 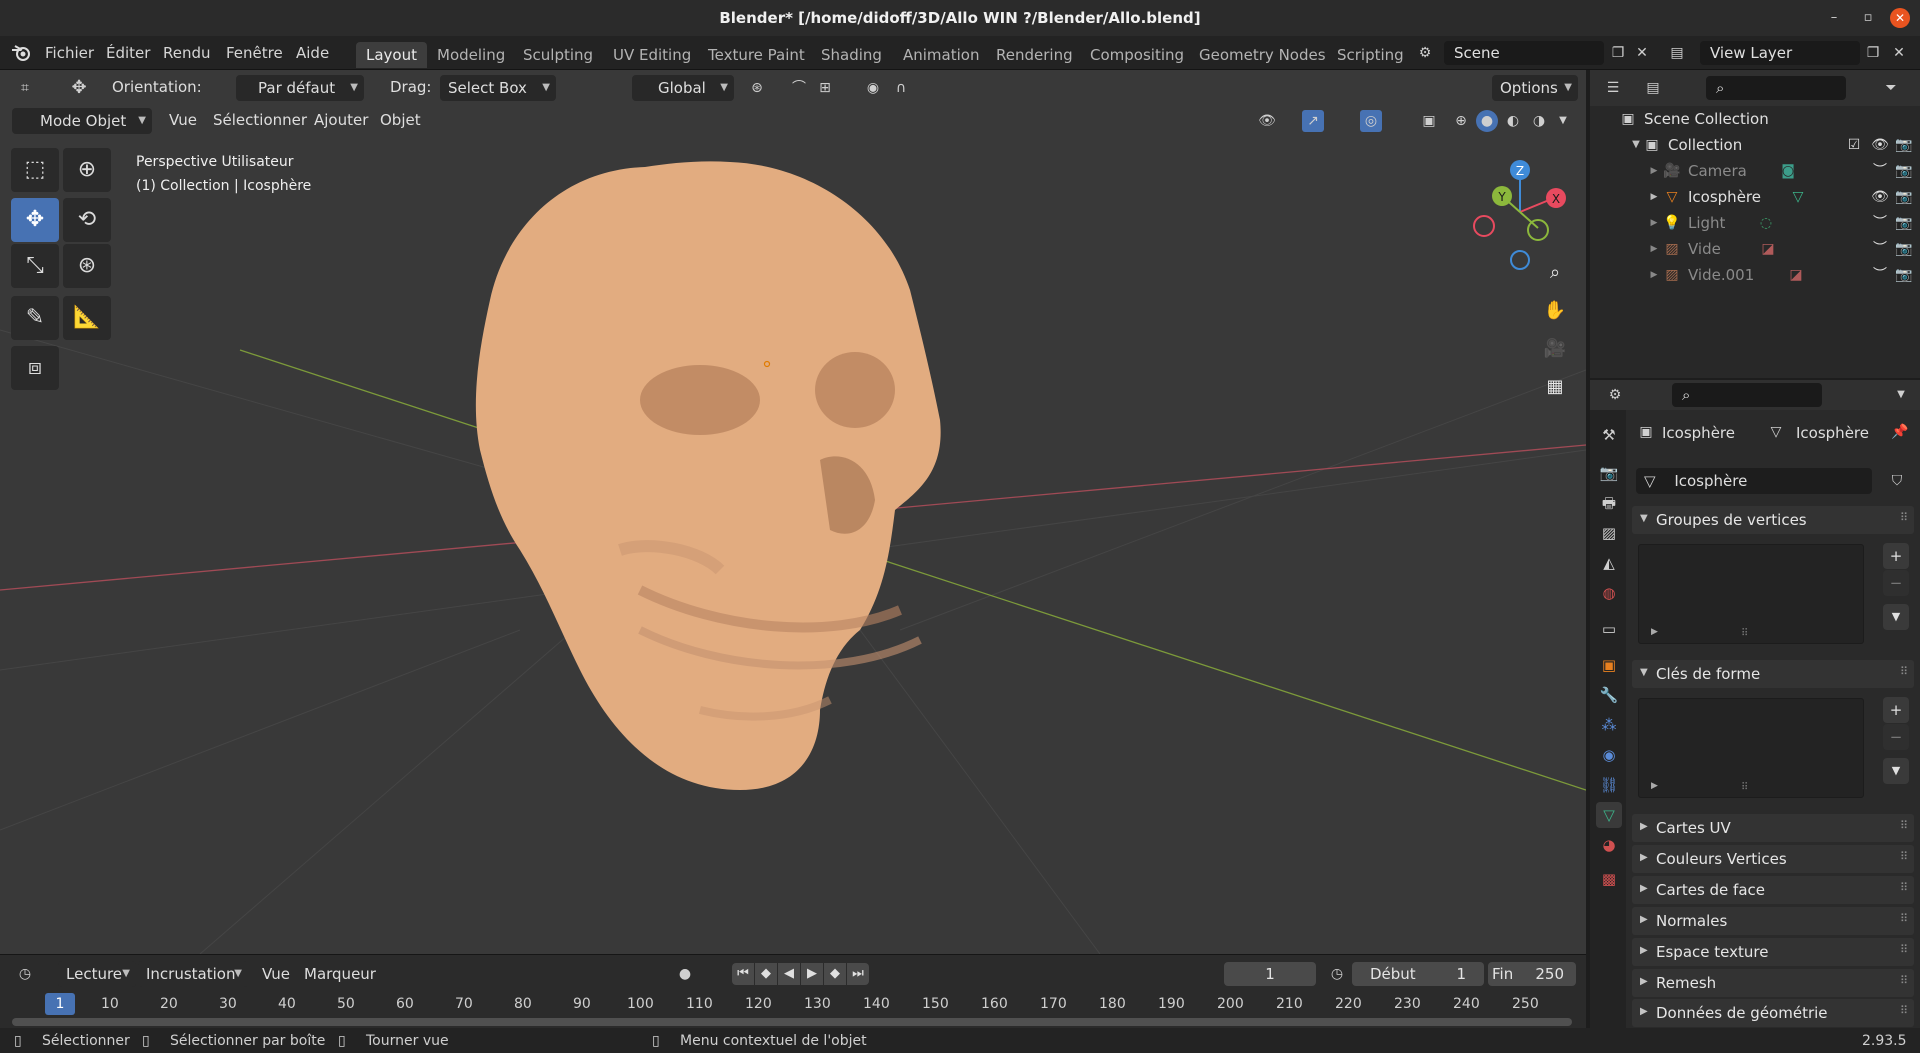 I want to click on prev-keyframe-icon: ◆, so click(x=766, y=974).